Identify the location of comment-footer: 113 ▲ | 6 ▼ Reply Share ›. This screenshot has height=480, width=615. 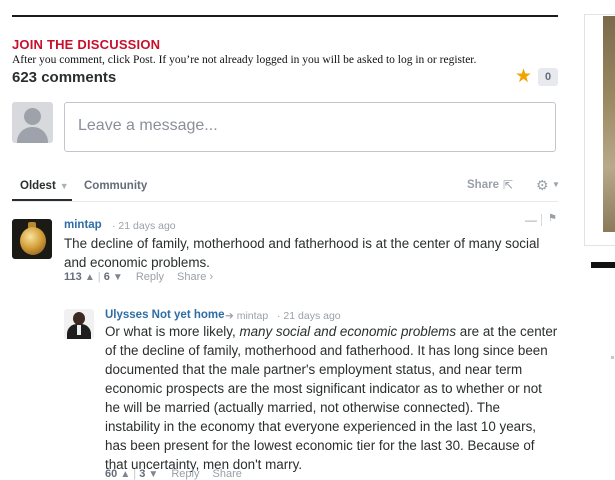
(138, 277).